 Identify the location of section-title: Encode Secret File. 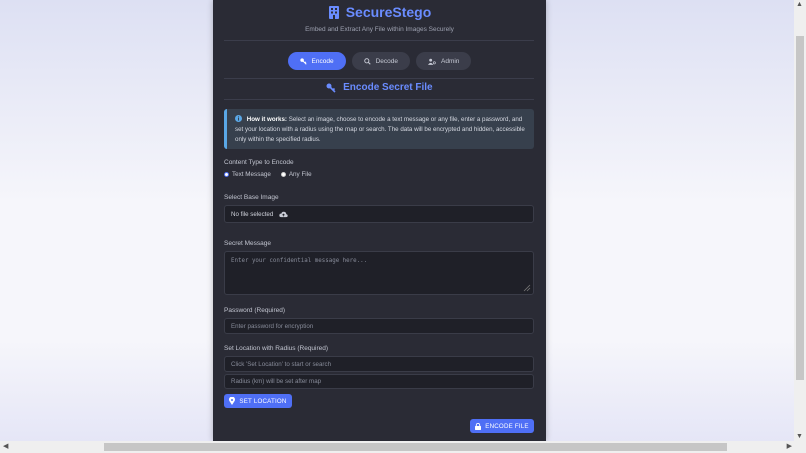
(379, 87).